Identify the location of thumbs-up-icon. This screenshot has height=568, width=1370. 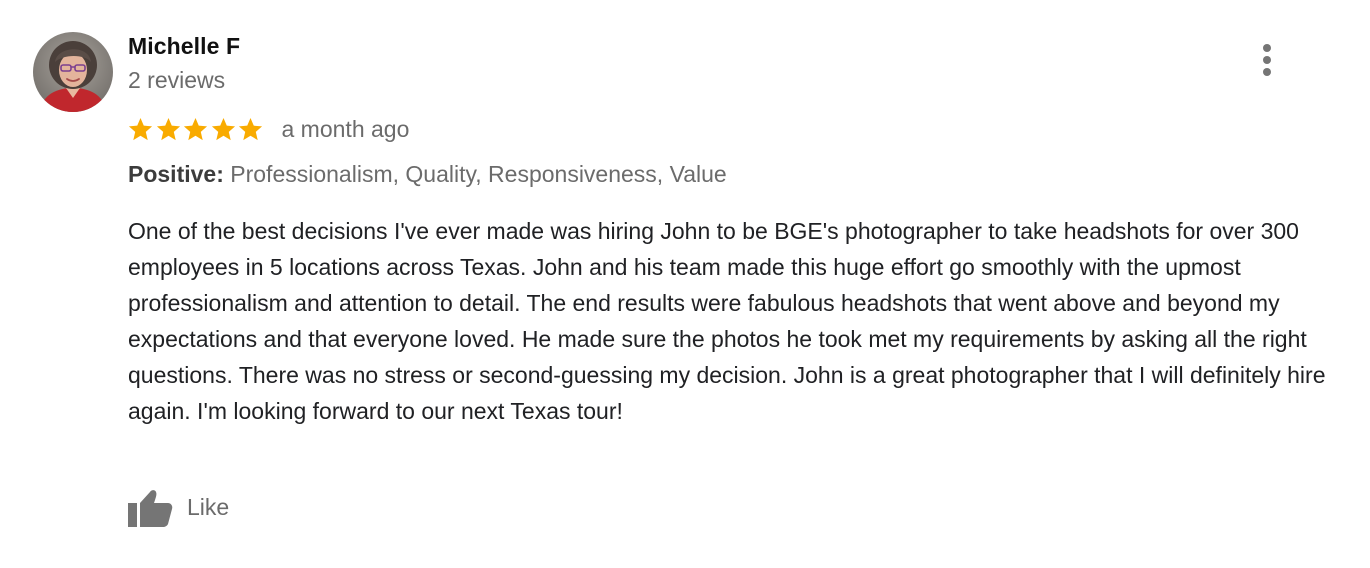
(150, 508).